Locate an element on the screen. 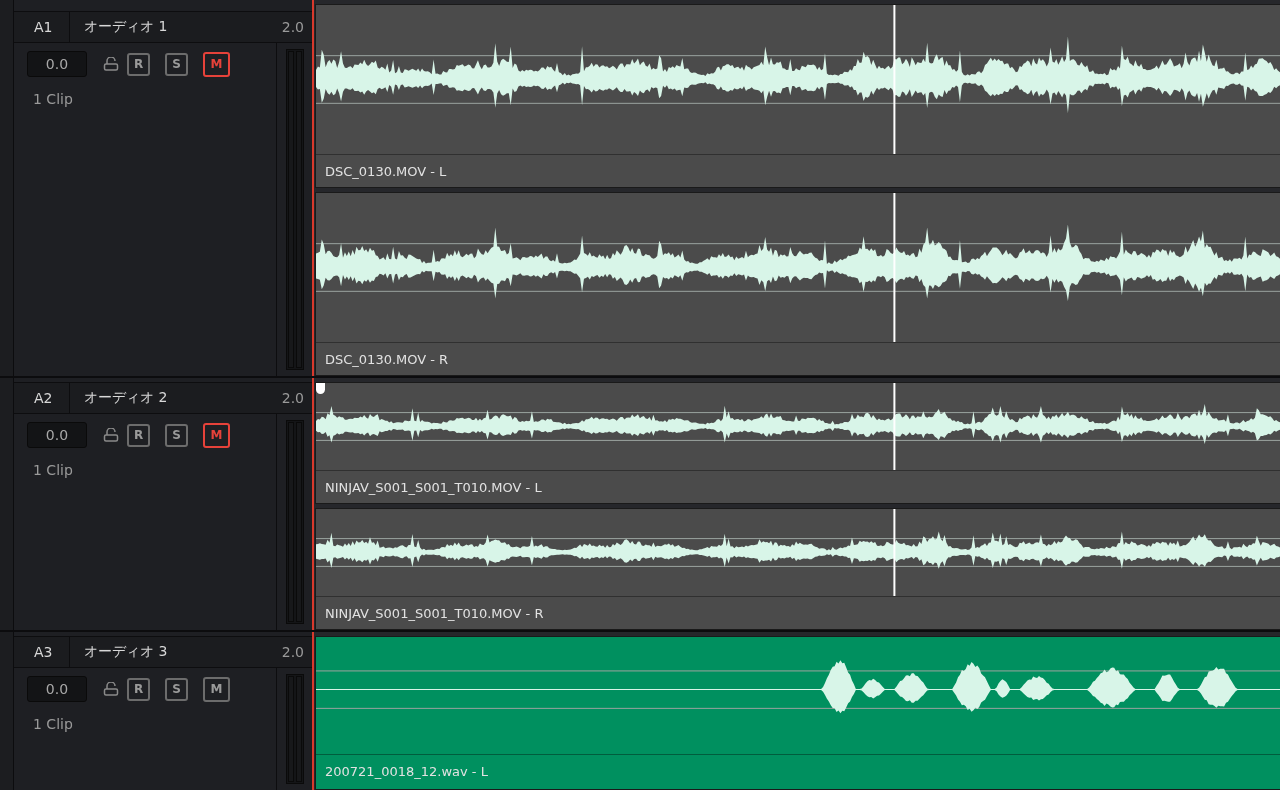  fade-handle is located at coordinates (320, 388).